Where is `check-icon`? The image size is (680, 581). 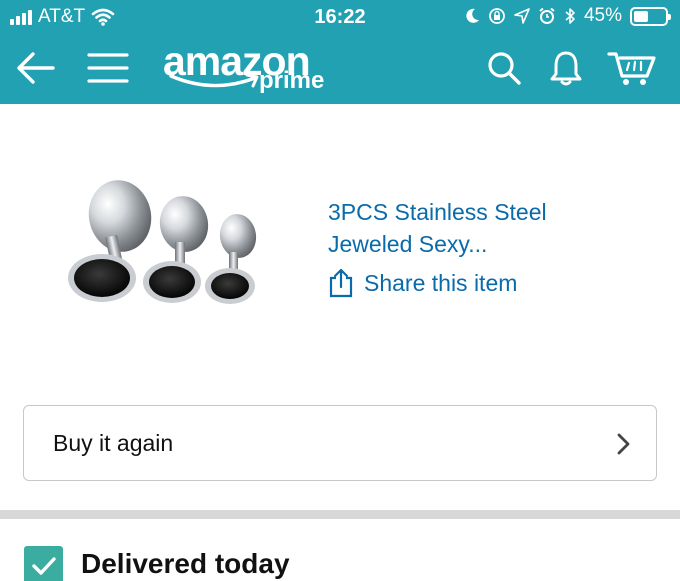
check-icon is located at coordinates (43, 563).